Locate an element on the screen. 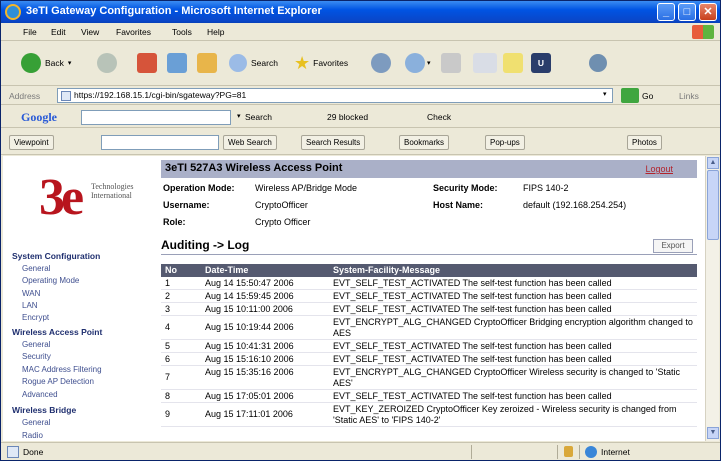 The width and height of the screenshot is (721, 461). menu-view: View is located at coordinates (90, 32).